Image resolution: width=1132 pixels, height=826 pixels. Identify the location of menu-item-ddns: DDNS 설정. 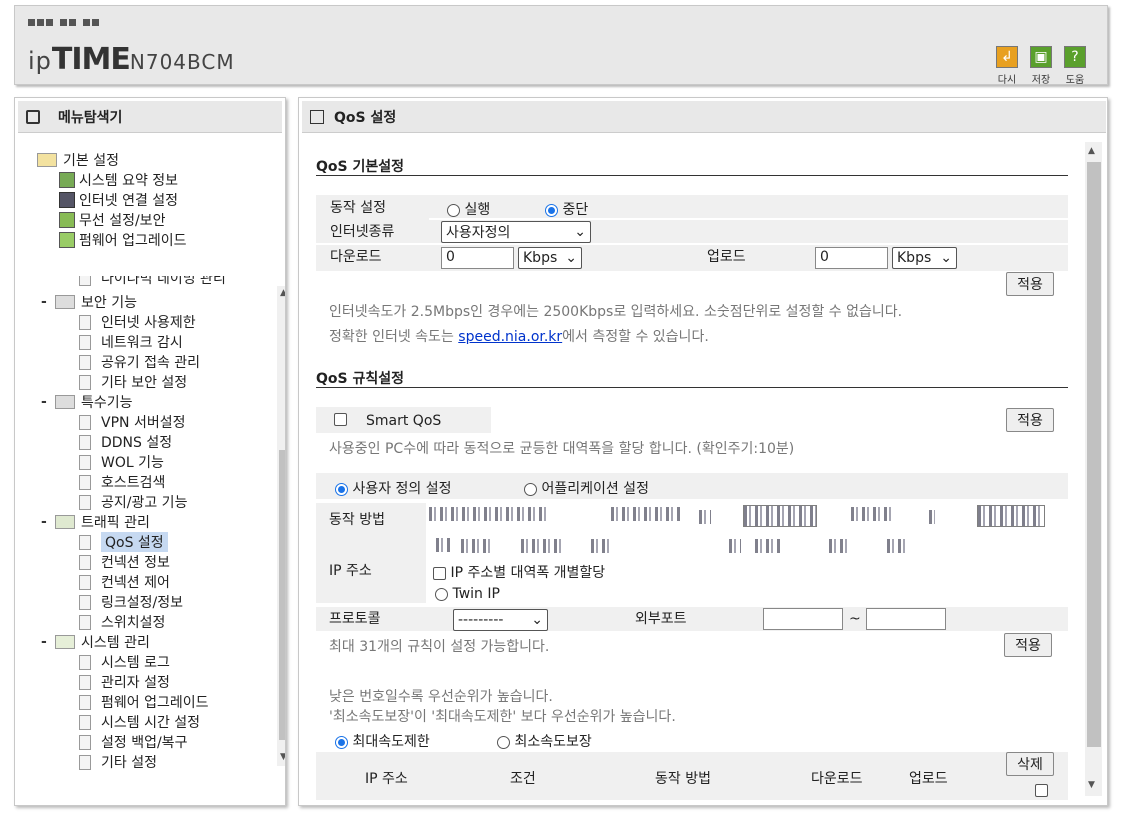
(125, 442).